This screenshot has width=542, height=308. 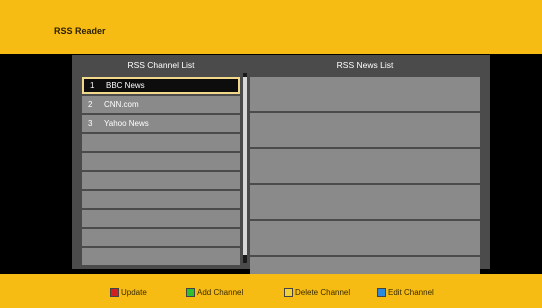 What do you see at coordinates (92, 85) in the screenshot?
I see `channel-number: 1` at bounding box center [92, 85].